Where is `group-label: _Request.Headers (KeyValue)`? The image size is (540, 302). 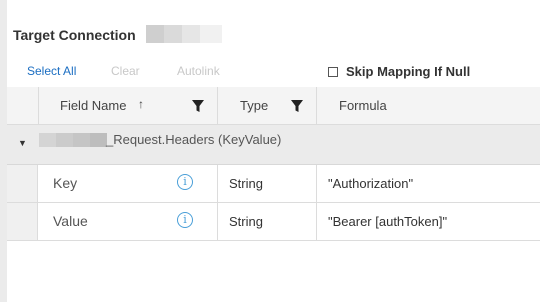
group-label: _Request.Headers (KeyValue) is located at coordinates (194, 139).